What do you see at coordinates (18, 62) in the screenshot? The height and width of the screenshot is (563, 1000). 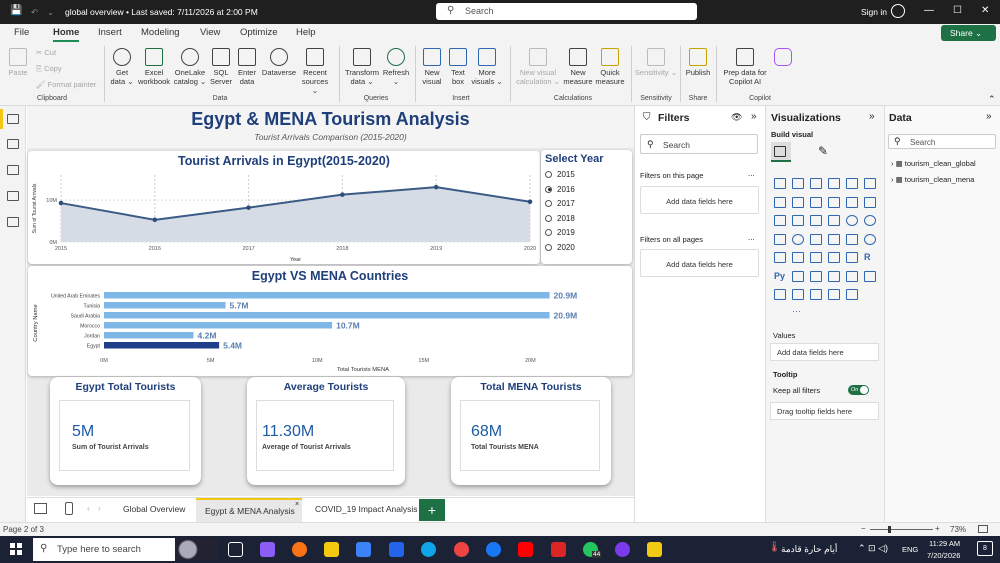 I see `paste-button: Paste` at bounding box center [18, 62].